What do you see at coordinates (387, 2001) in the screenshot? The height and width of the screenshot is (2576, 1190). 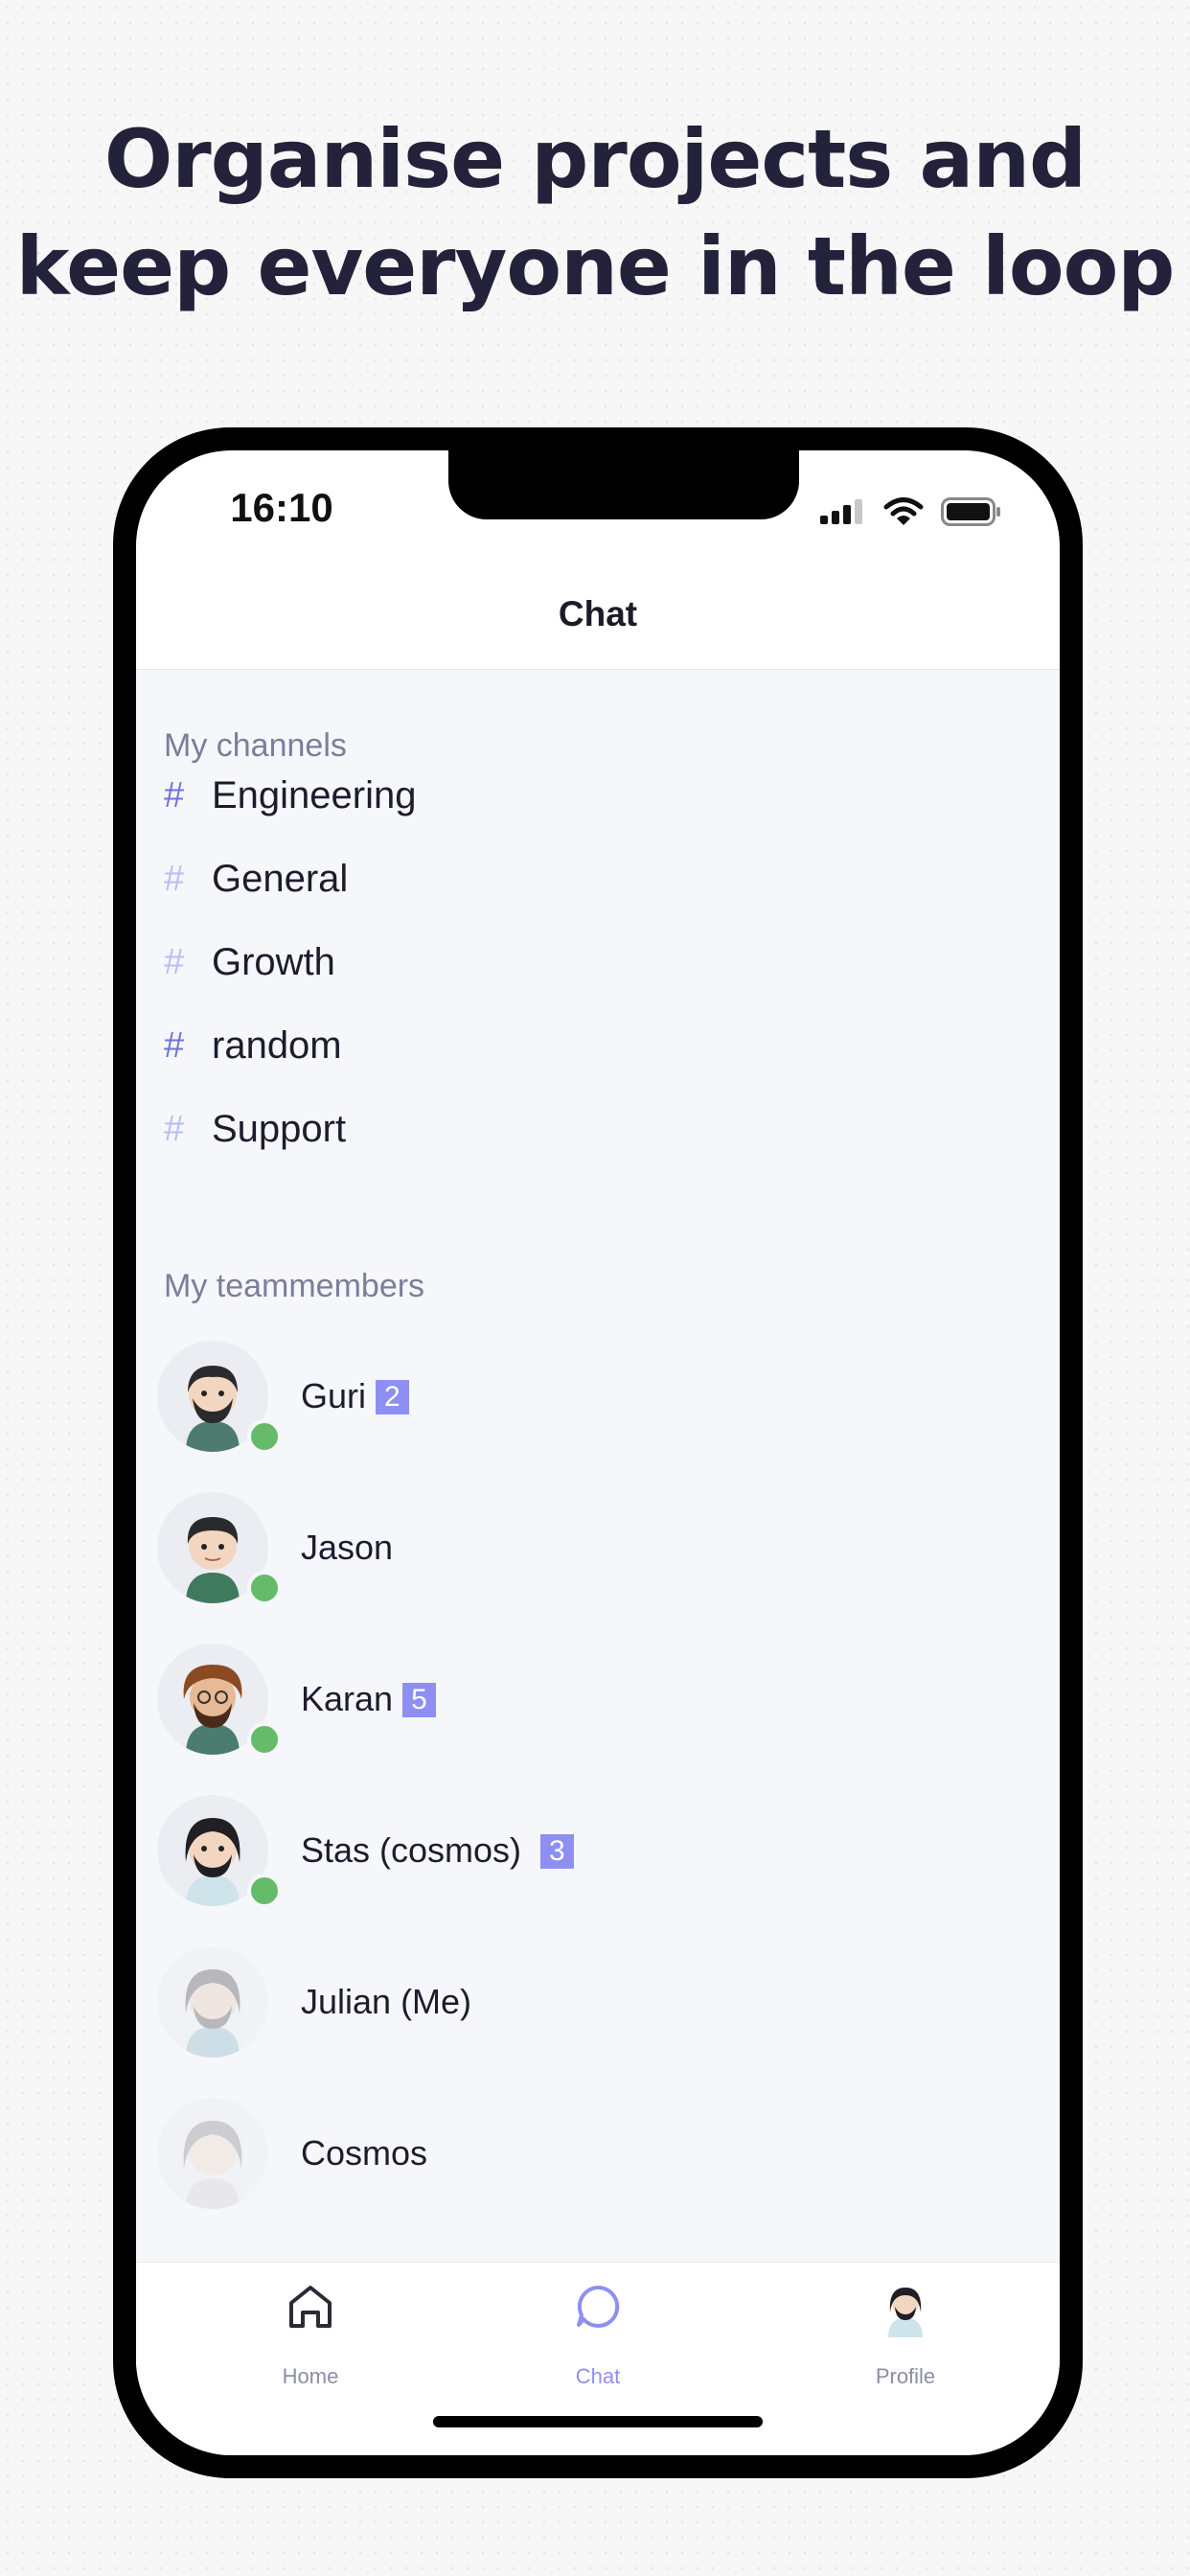 I see `teammember-name: Julian (Me)` at bounding box center [387, 2001].